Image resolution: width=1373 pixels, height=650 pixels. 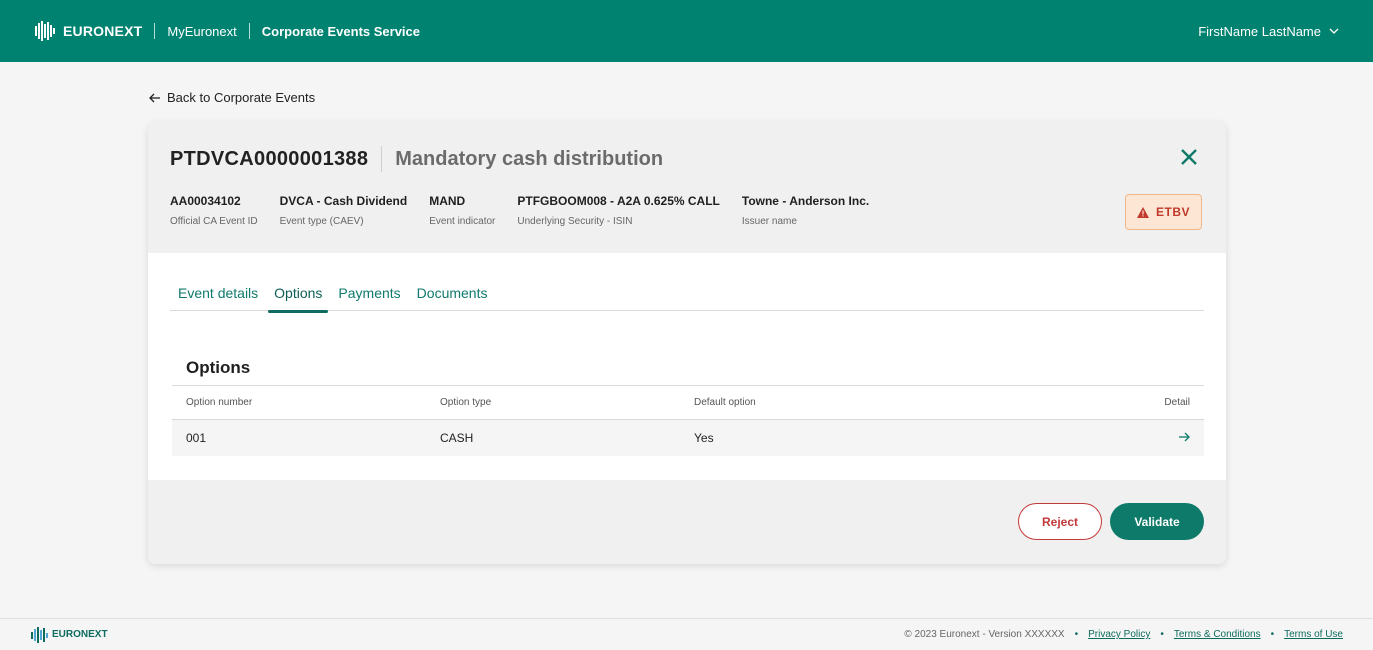 What do you see at coordinates (769, 221) in the screenshot?
I see `meta-label: Issuer name` at bounding box center [769, 221].